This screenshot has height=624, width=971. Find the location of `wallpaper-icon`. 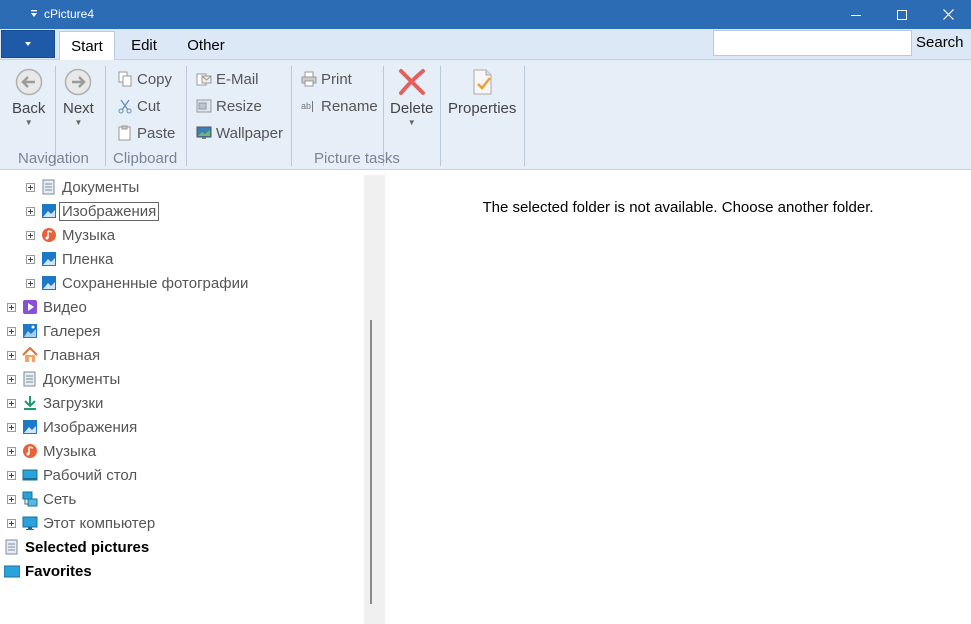

wallpaper-icon is located at coordinates (204, 133).